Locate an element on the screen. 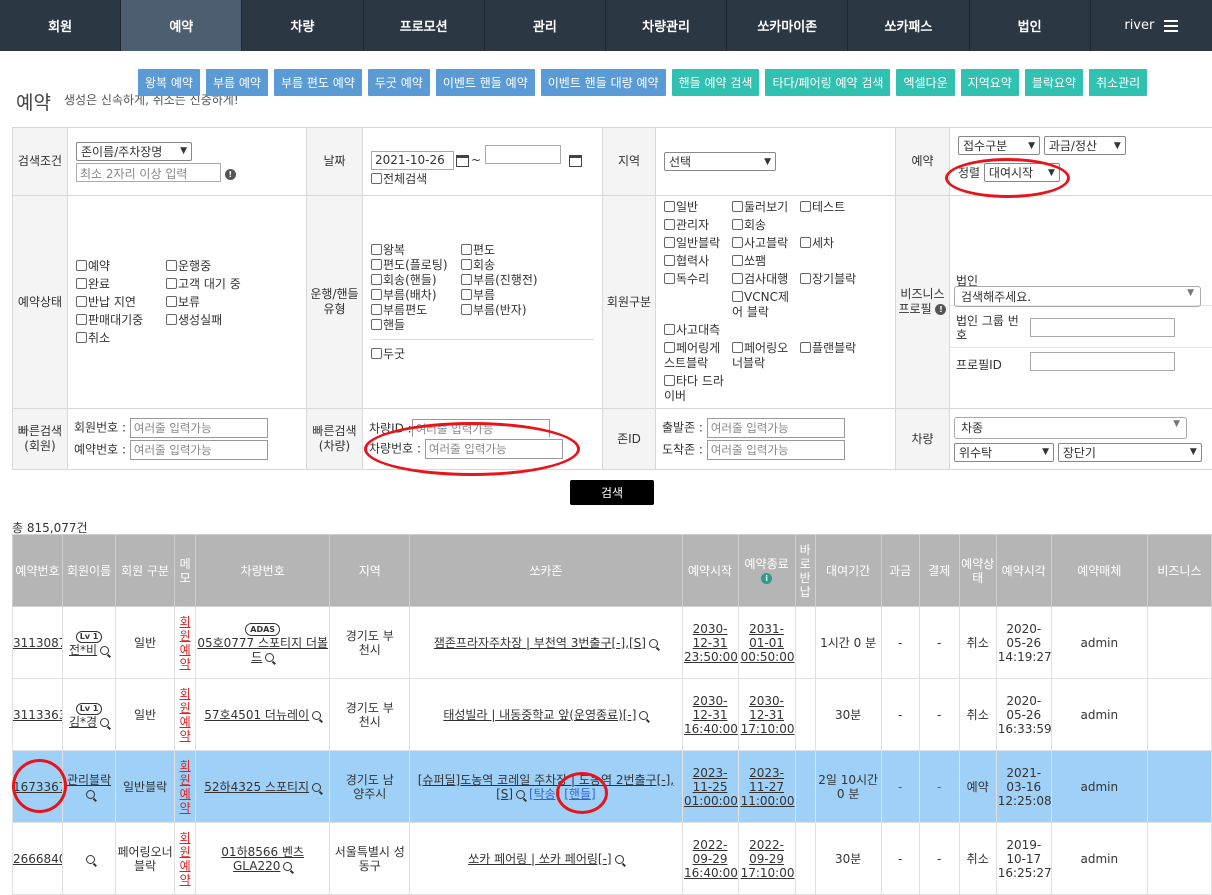 This screenshot has width=1212, height=895. member-name-link: 관리블락 is located at coordinates (89, 780).